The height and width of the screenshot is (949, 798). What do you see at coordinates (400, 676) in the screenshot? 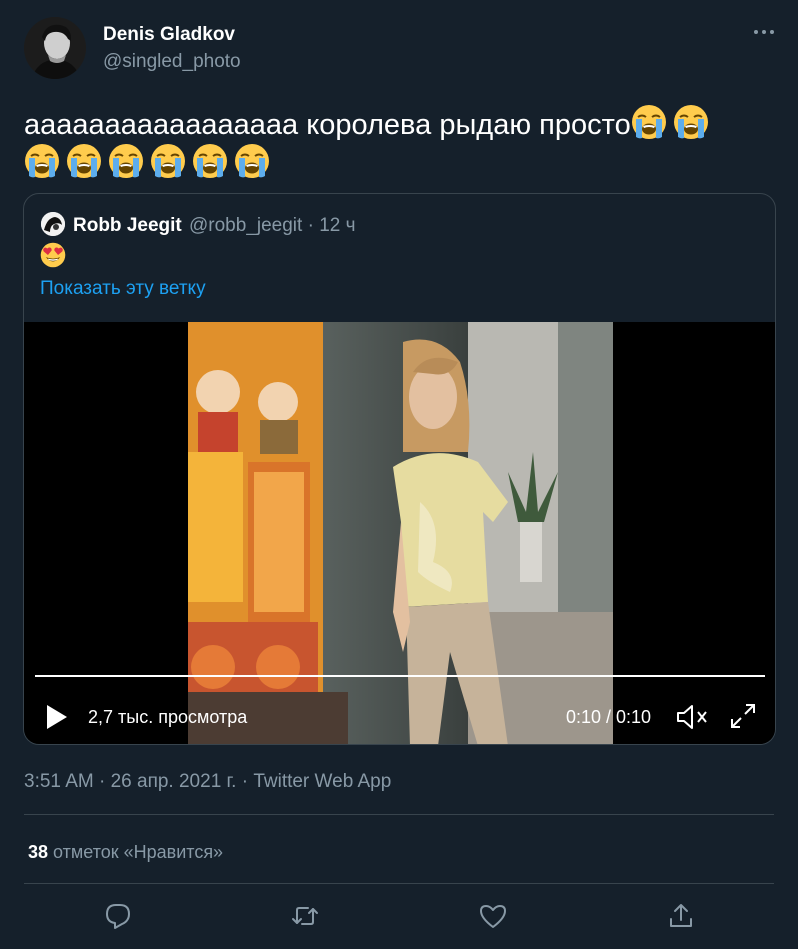
I see `video-progress-bar` at bounding box center [400, 676].